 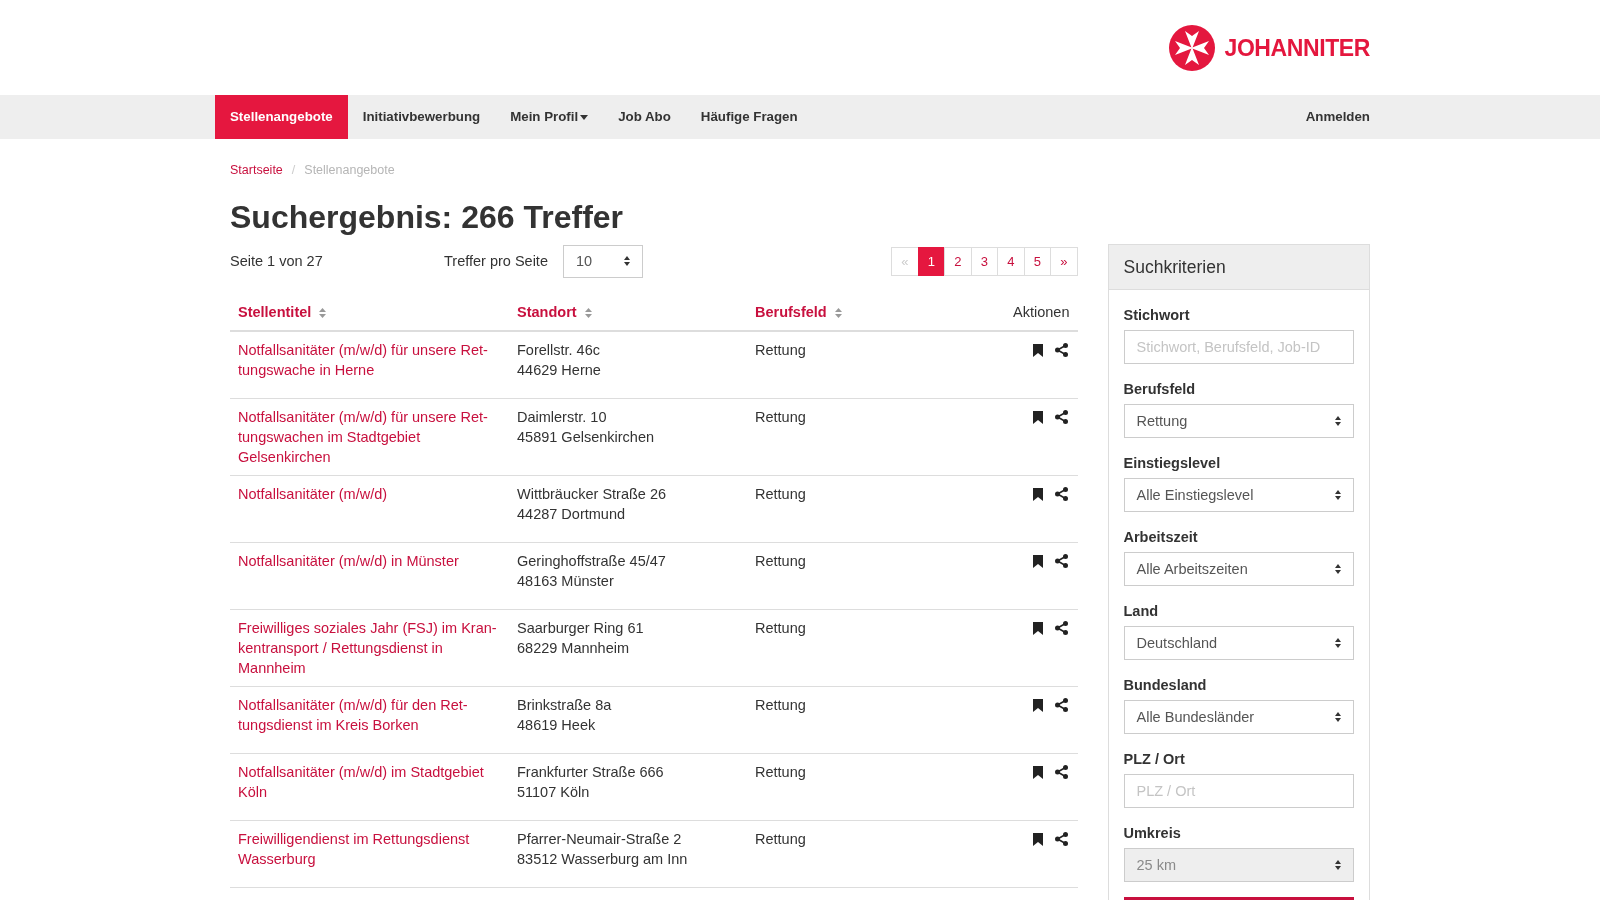 I want to click on job-title-link: Notfallsanitäter (m/w/d) für unsere Ret-tungswache in Herne, so click(x=369, y=360).